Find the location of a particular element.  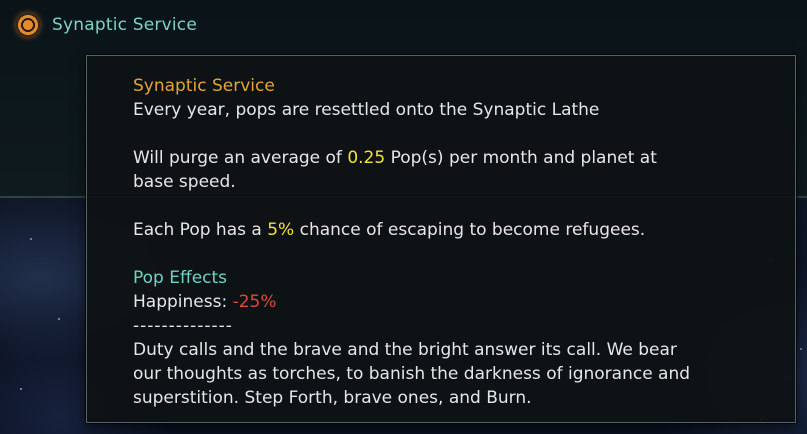

happiness-label: Happiness: is located at coordinates (183, 302).